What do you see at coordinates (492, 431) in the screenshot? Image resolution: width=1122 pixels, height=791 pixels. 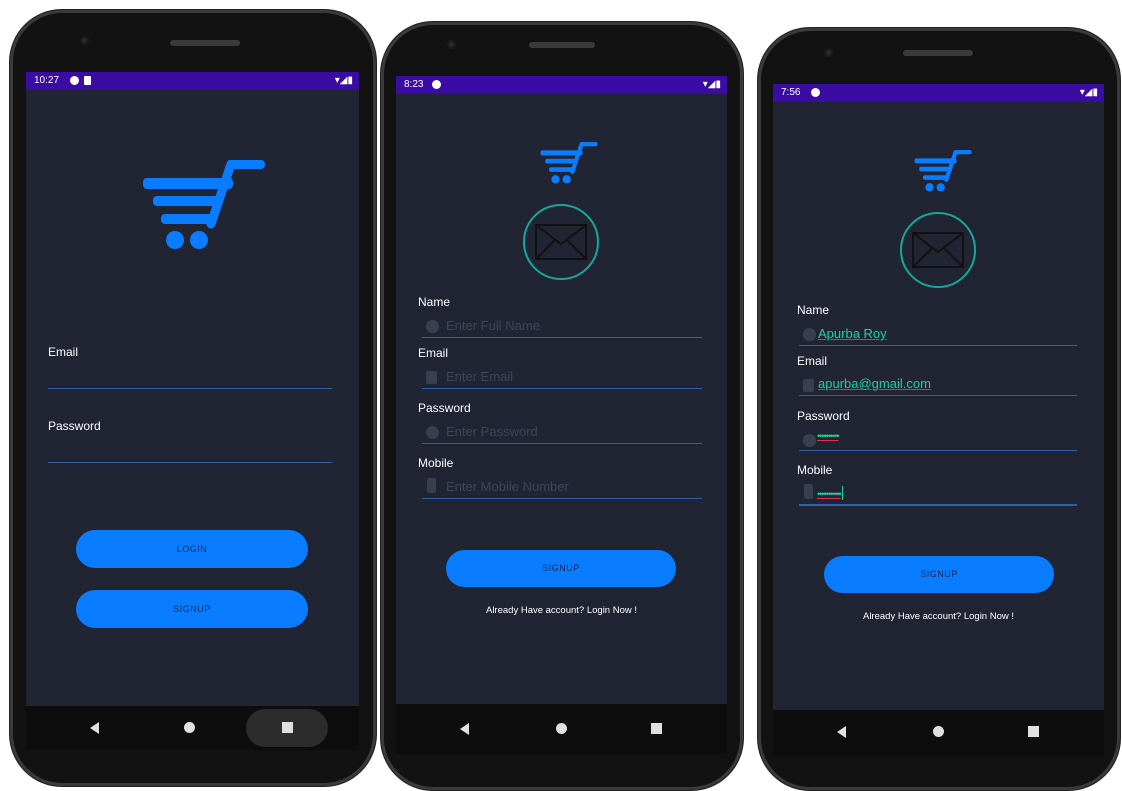 I see `password-input: Enter Password` at bounding box center [492, 431].